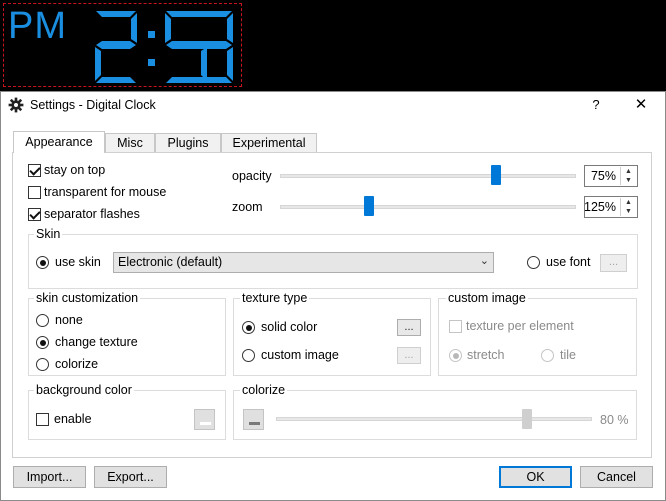 The width and height of the screenshot is (666, 501). Describe the element at coordinates (455, 355) in the screenshot. I see `stretch-radio` at that location.